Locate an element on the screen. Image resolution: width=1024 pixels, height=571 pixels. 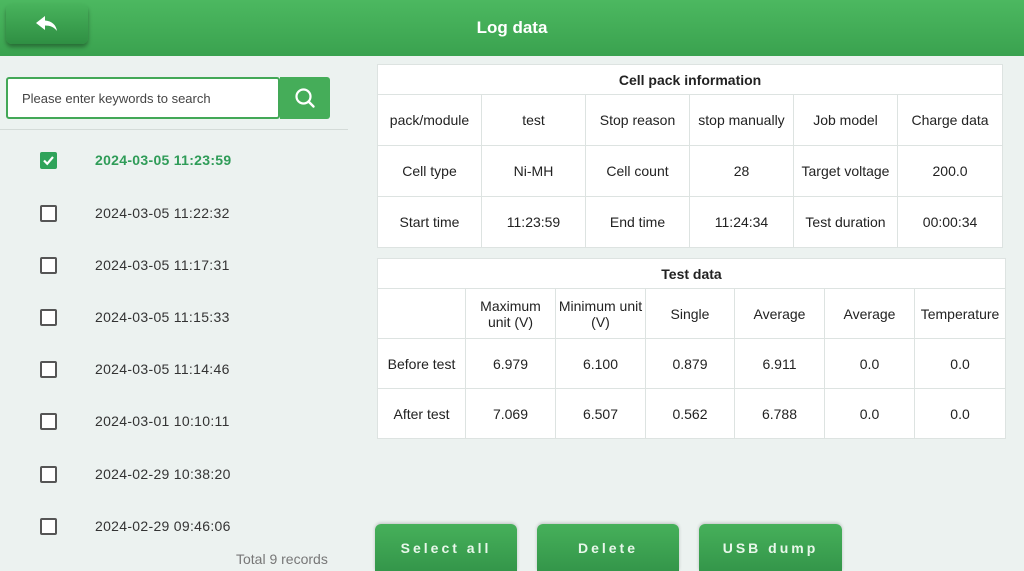
record-timestamp: 2024-03-05 11:14:46 is located at coordinates (162, 369).